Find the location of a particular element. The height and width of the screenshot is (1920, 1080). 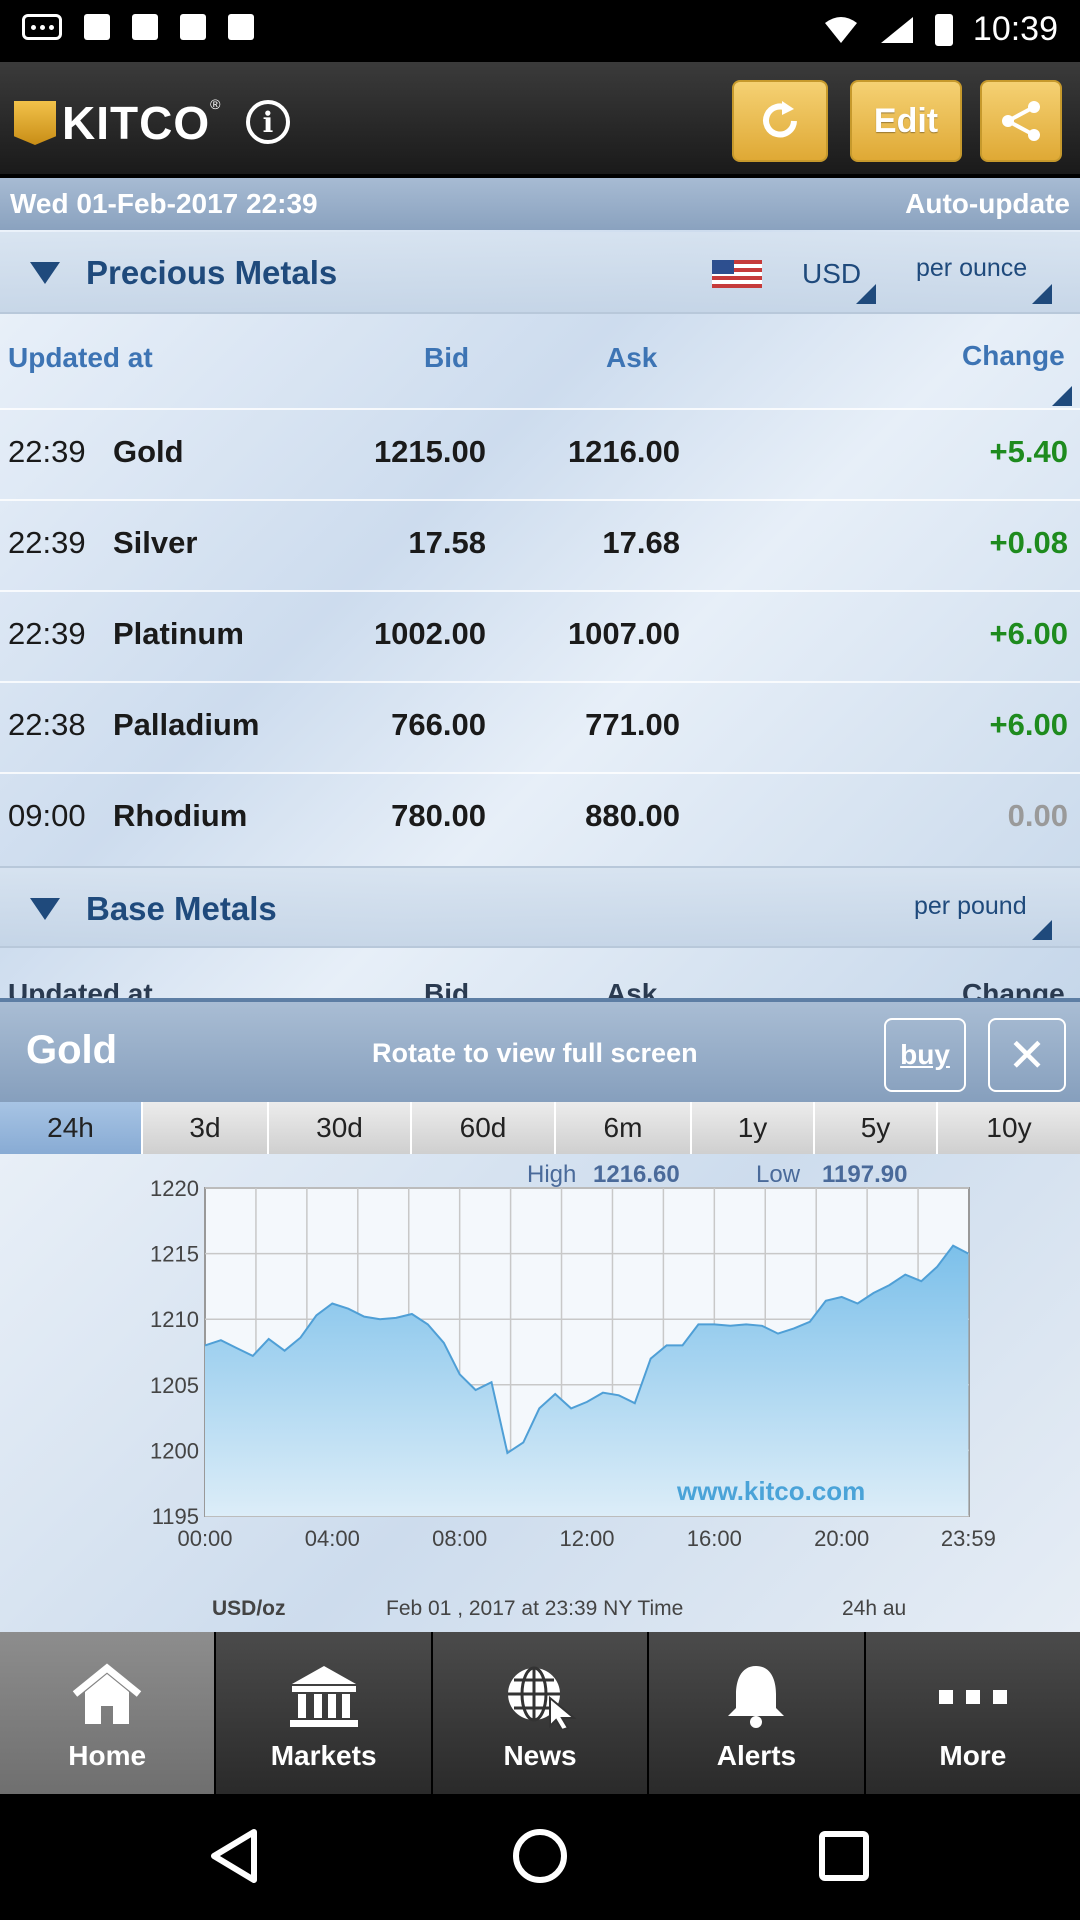

us-flag-icon is located at coordinates (737, 274).